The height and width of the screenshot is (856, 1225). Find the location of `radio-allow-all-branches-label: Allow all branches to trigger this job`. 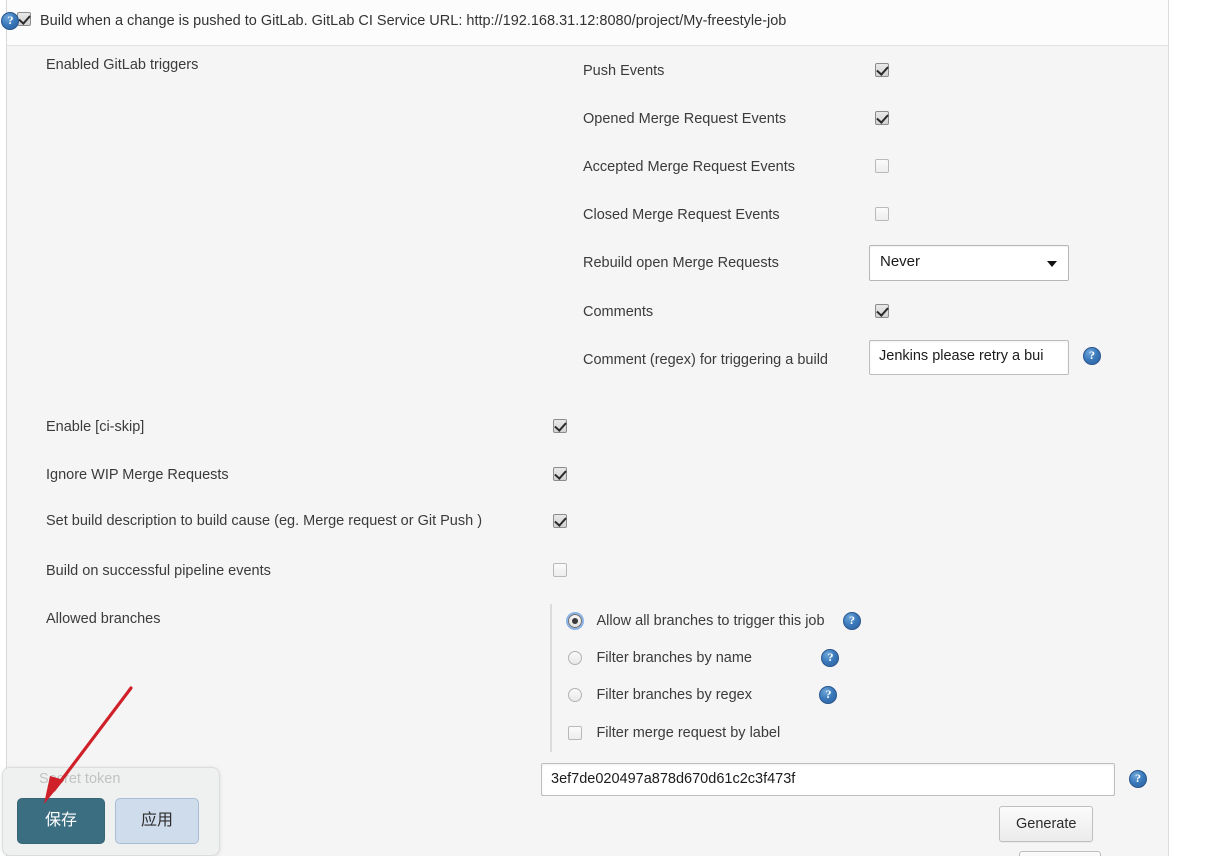

radio-allow-all-branches-label: Allow all branches to trigger this job is located at coordinates (710, 621).